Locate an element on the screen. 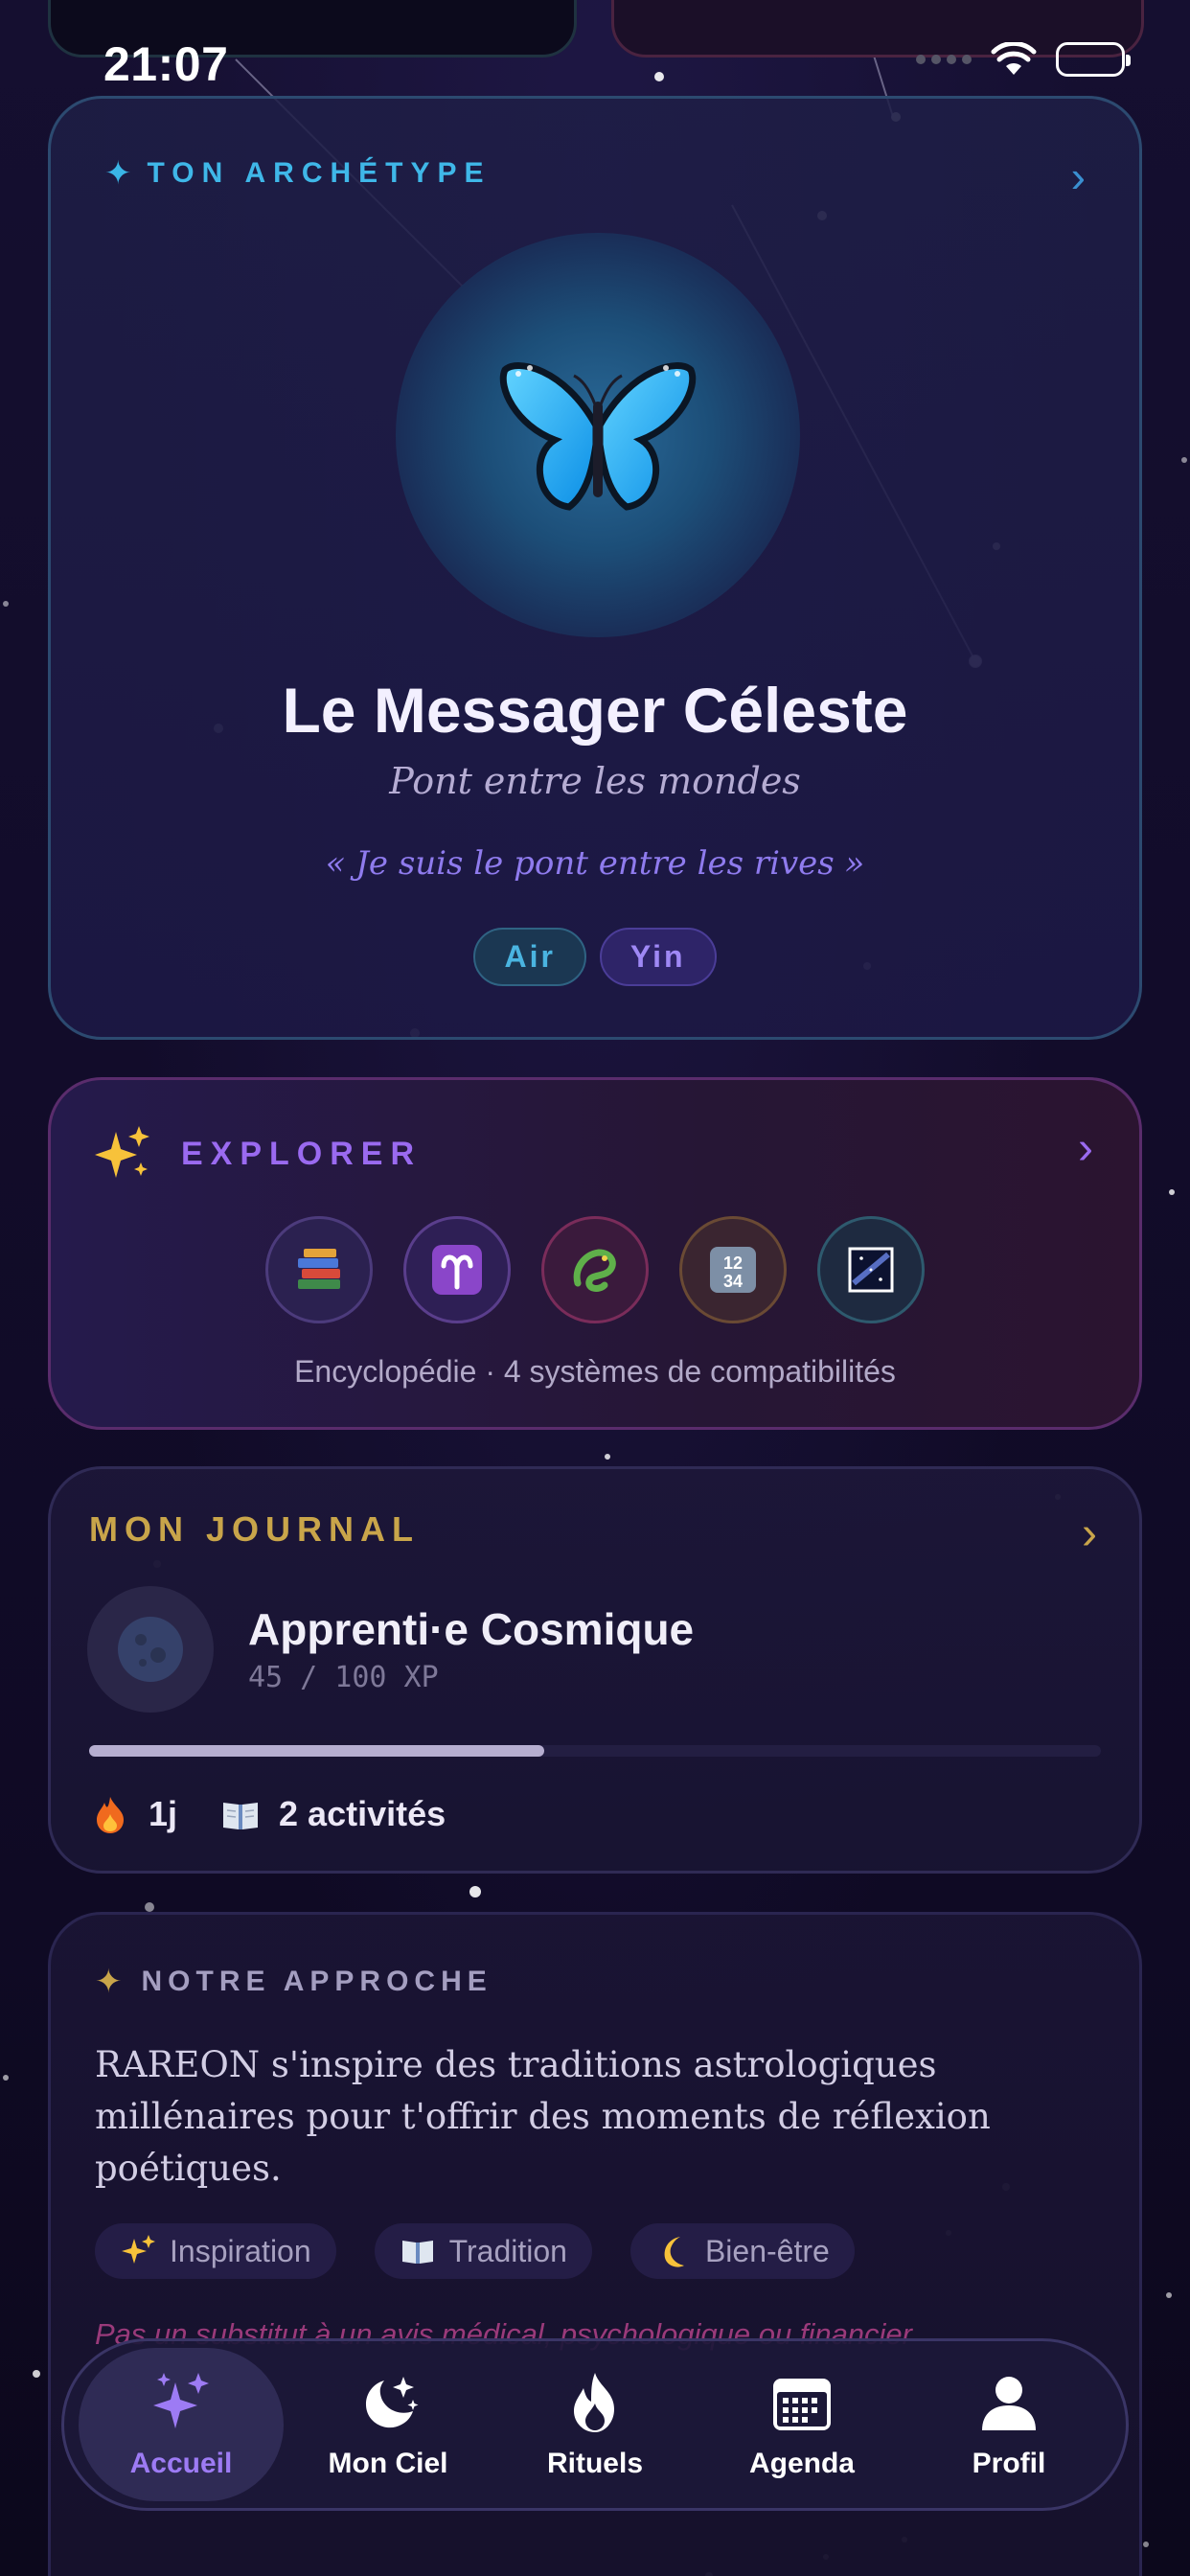 Image resolution: width=1190 pixels, height=2576 pixels. xp-progress-fill is located at coordinates (317, 1751).